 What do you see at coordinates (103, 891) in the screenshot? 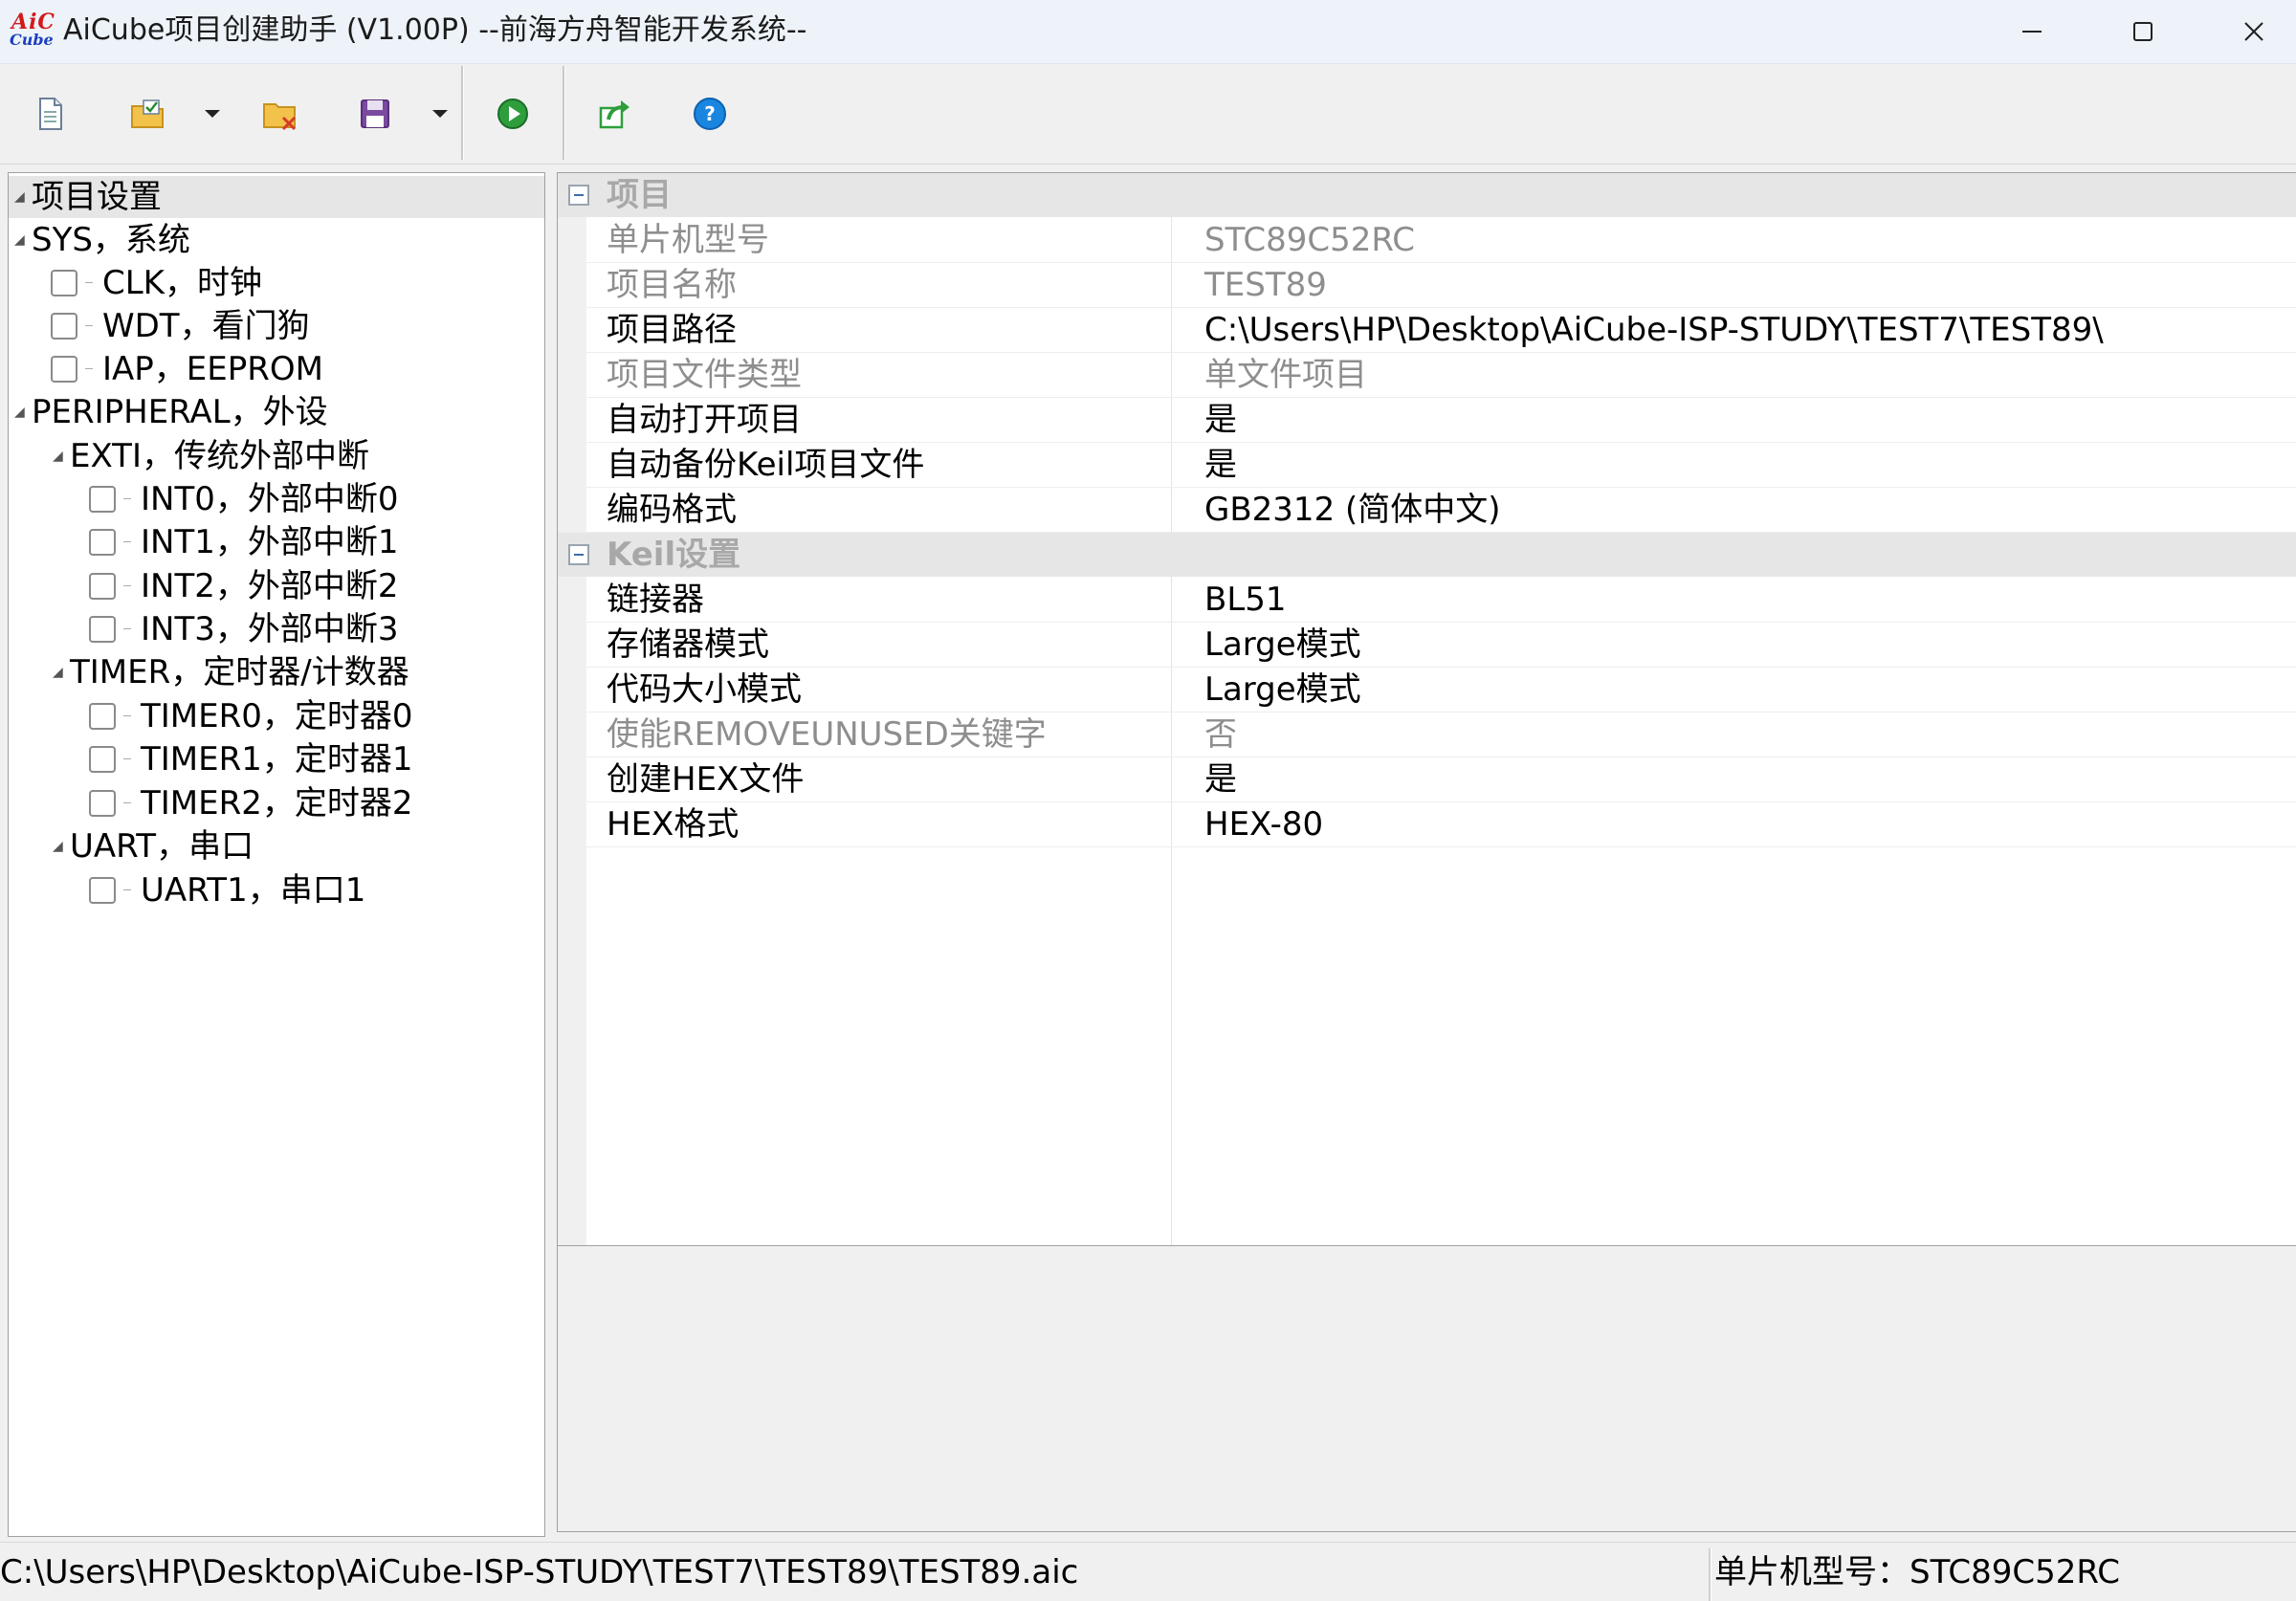
I see `uart1-checkbox` at bounding box center [103, 891].